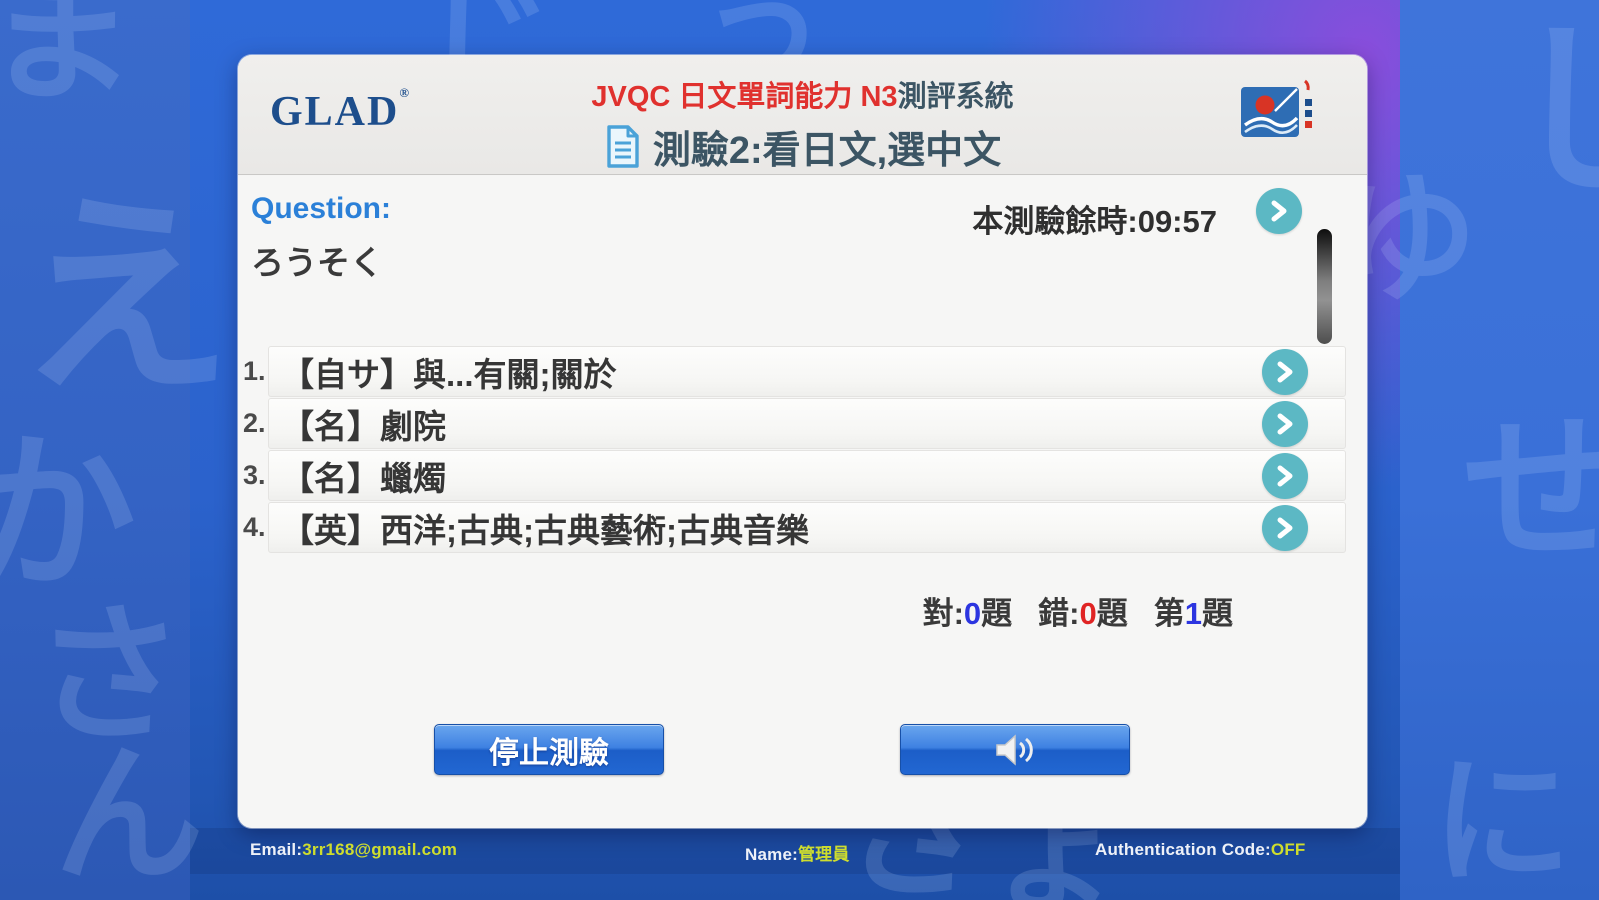  I want to click on window-header: GLAD® JVQC 日文單詞能力 N3測評系統 測驗2:看日文,選中文, so click(802, 115).